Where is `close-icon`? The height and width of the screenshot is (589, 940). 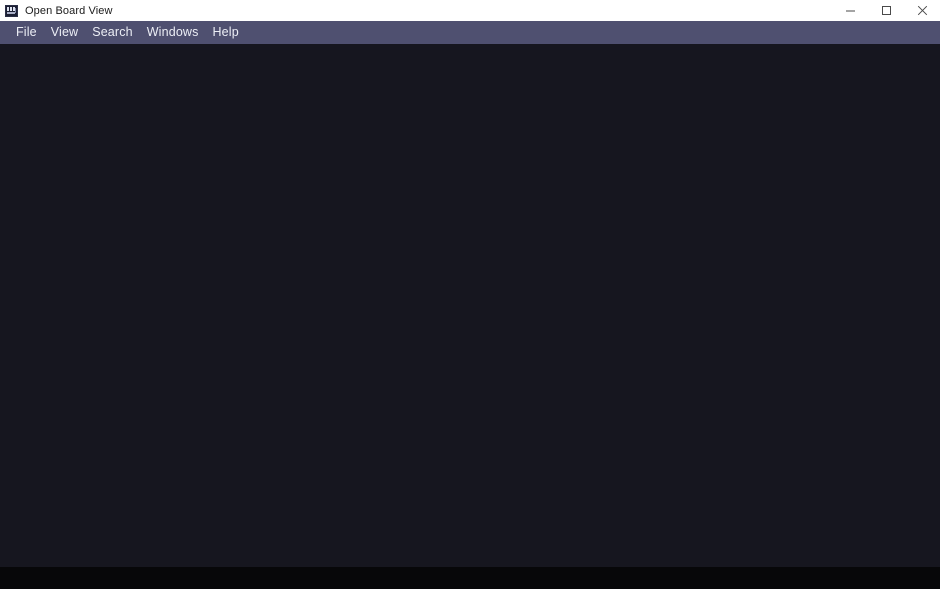
close-icon is located at coordinates (922, 10).